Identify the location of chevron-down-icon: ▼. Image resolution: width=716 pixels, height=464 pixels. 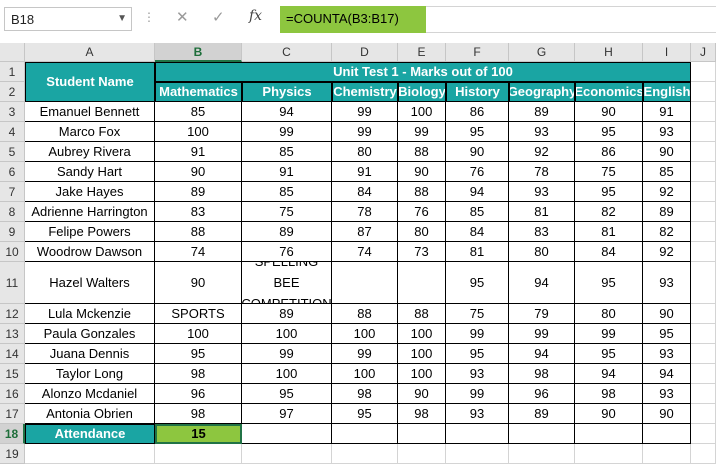
(122, 18).